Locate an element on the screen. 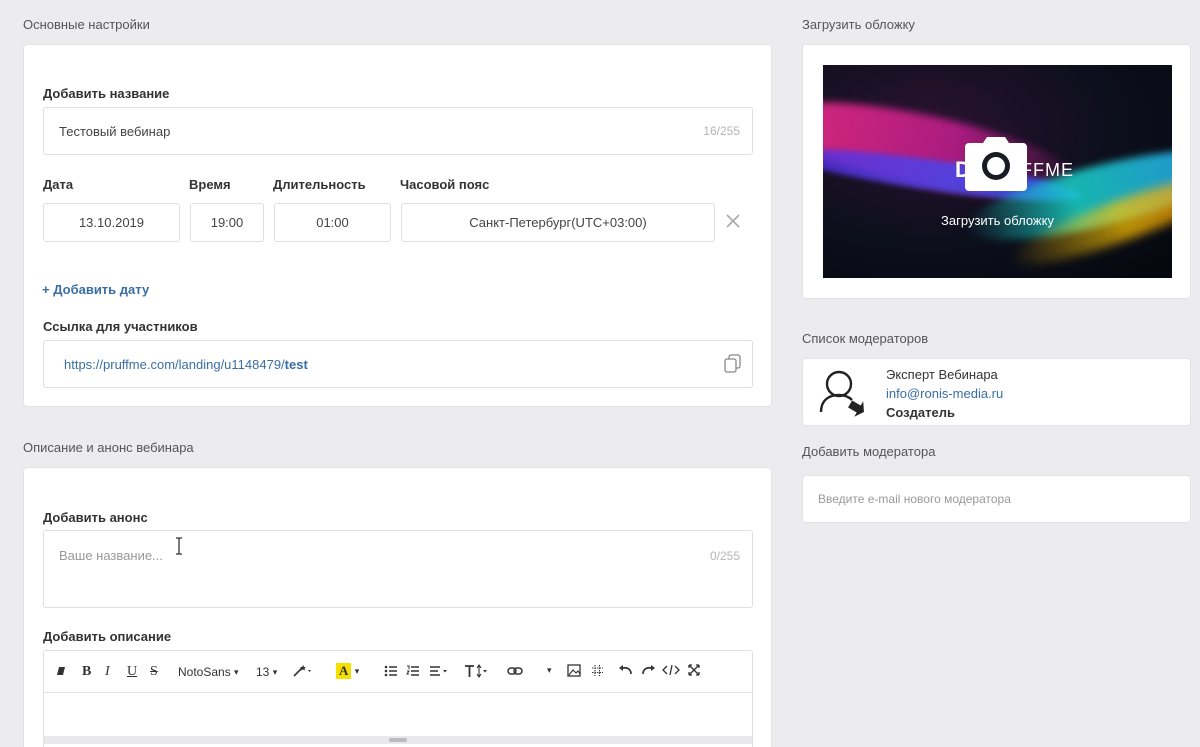 The image size is (1200, 747). eraser-icon is located at coordinates (61, 671).